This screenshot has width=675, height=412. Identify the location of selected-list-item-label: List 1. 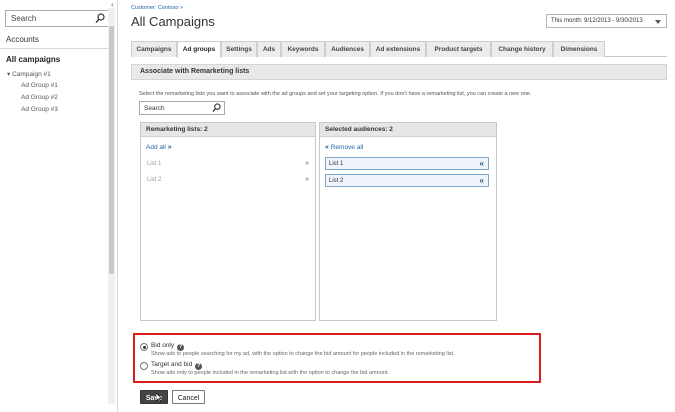
(336, 164).